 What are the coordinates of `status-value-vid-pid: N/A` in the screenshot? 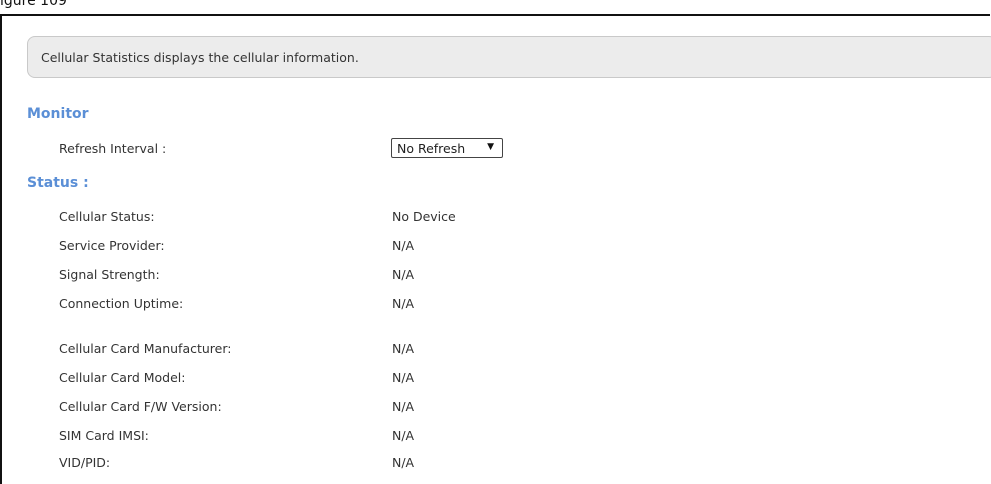 It's located at (403, 462).